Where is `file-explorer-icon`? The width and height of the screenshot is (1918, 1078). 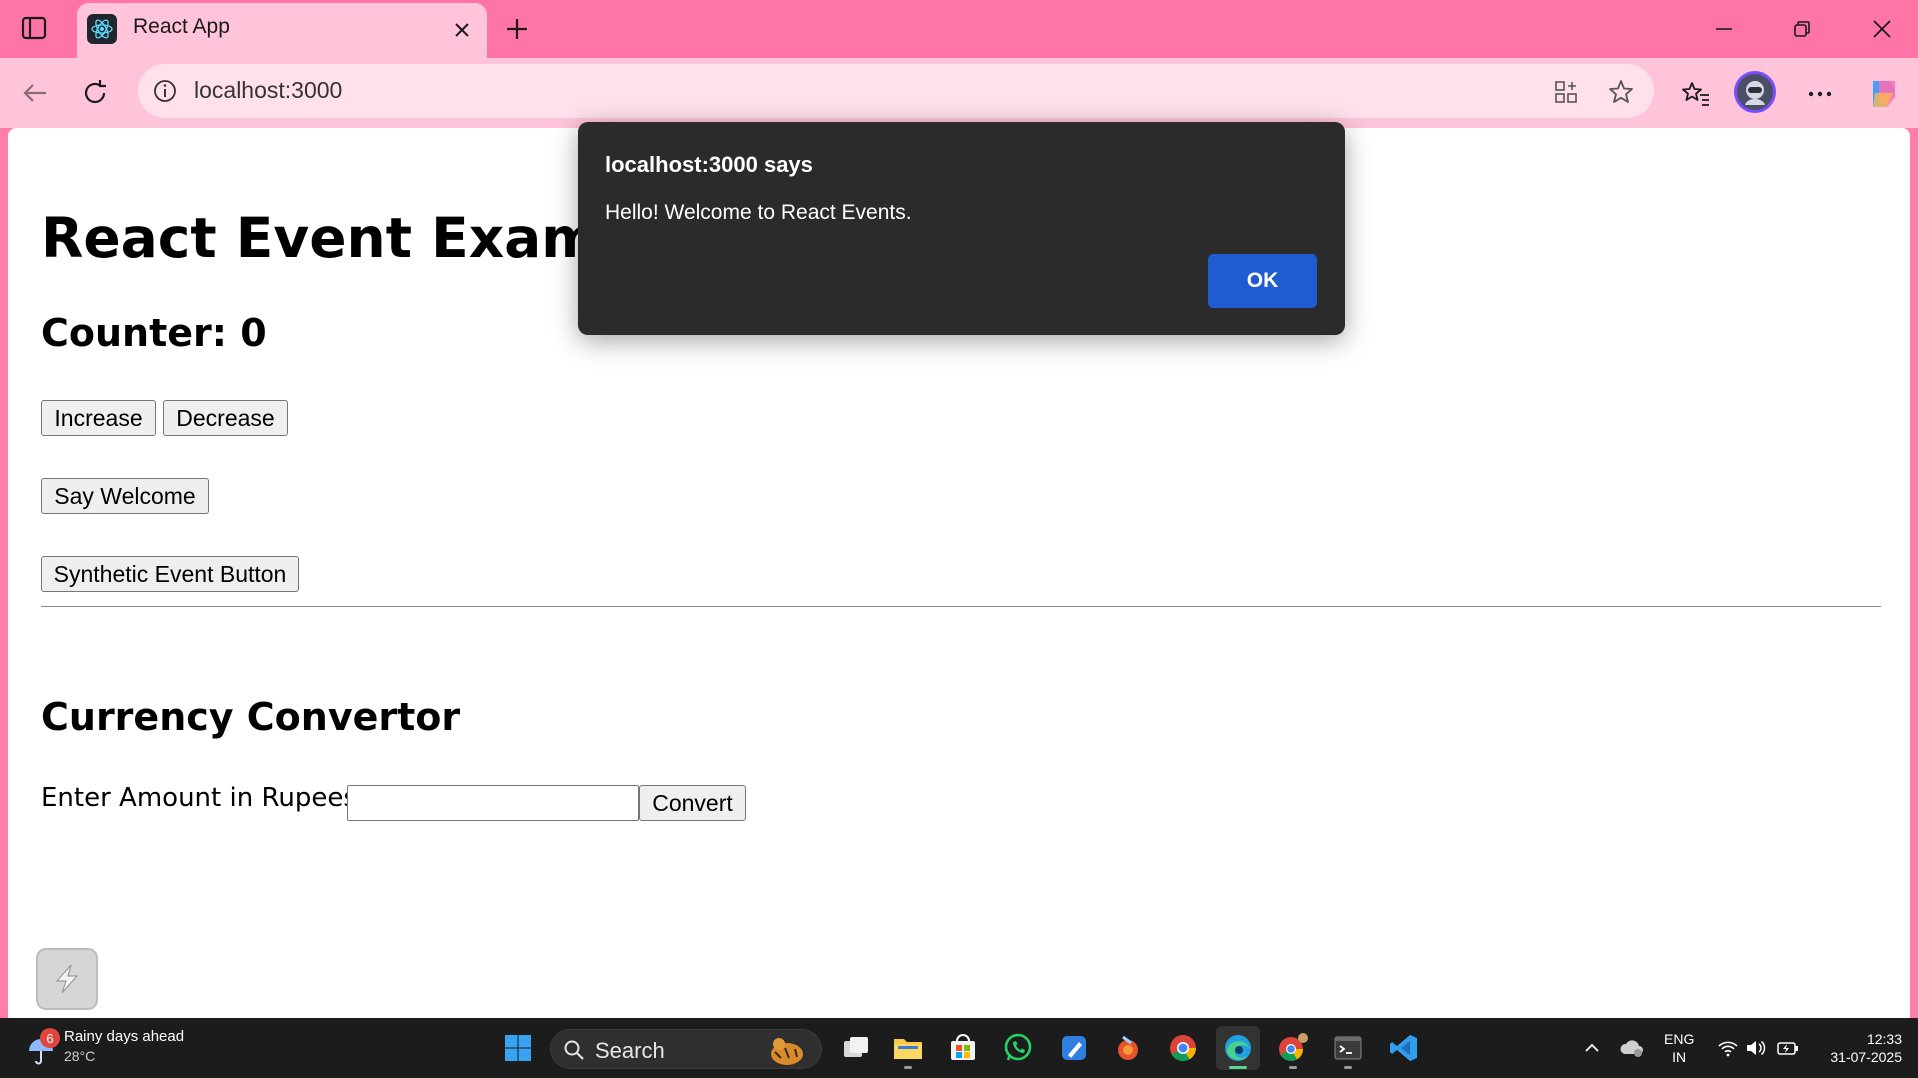
file-explorer-icon is located at coordinates (908, 1048).